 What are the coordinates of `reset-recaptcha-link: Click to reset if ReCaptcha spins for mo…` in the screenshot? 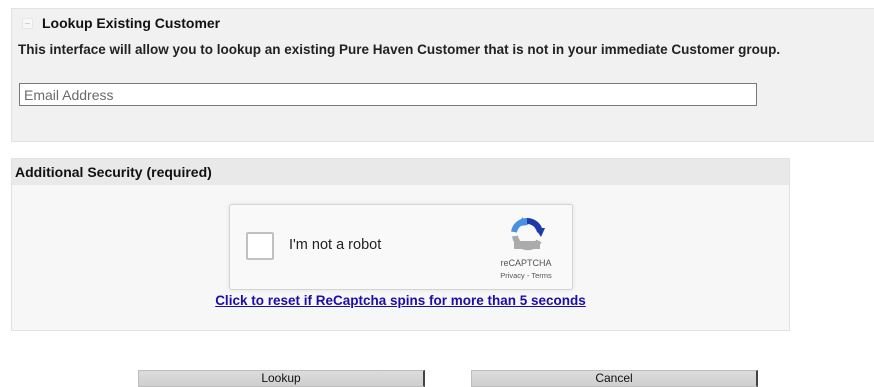 It's located at (400, 300).